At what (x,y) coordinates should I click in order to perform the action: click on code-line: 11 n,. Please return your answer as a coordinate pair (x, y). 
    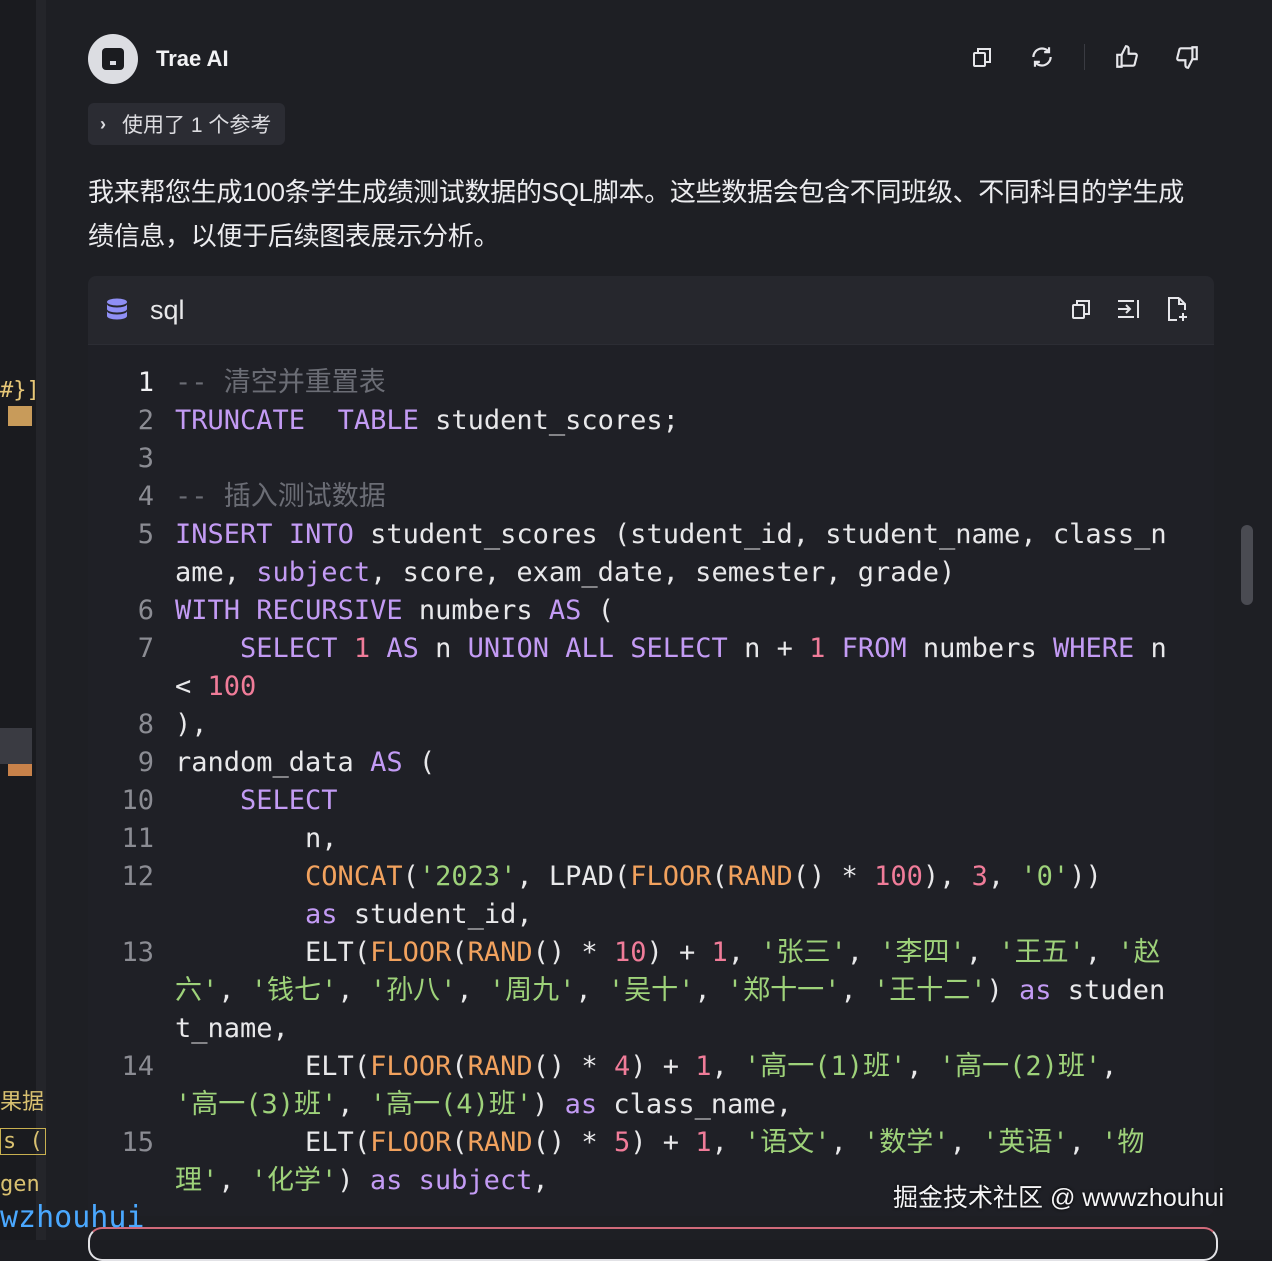
    Looking at the image, I should click on (651, 839).